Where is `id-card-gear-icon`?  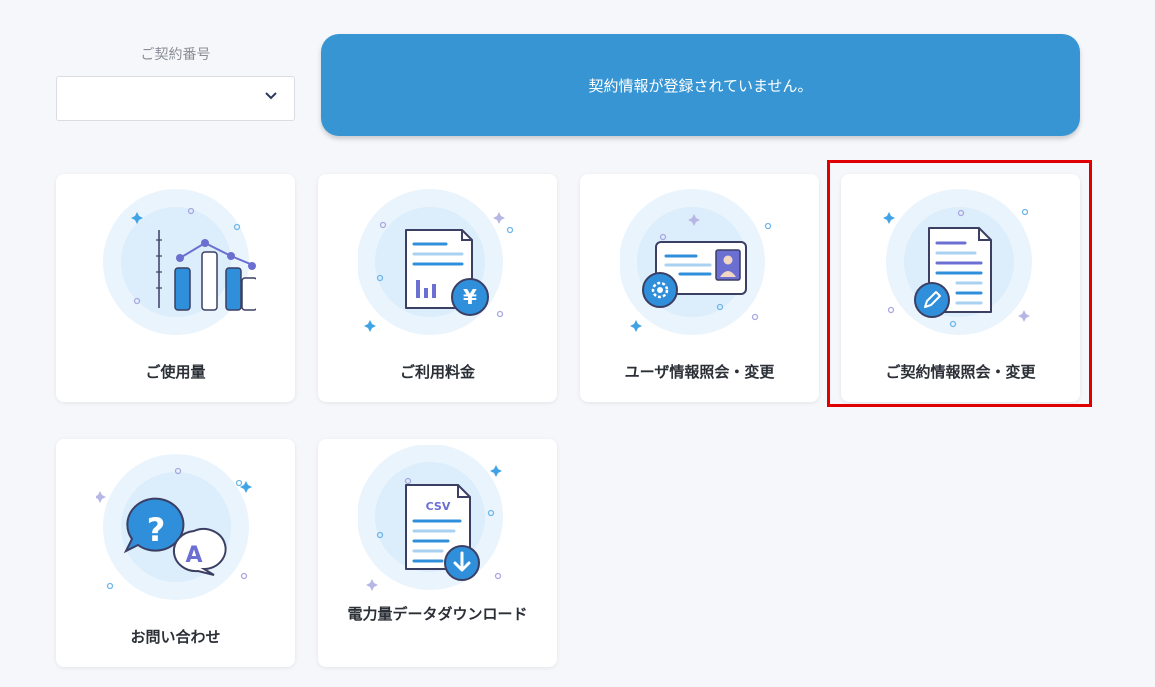 id-card-gear-icon is located at coordinates (696, 262).